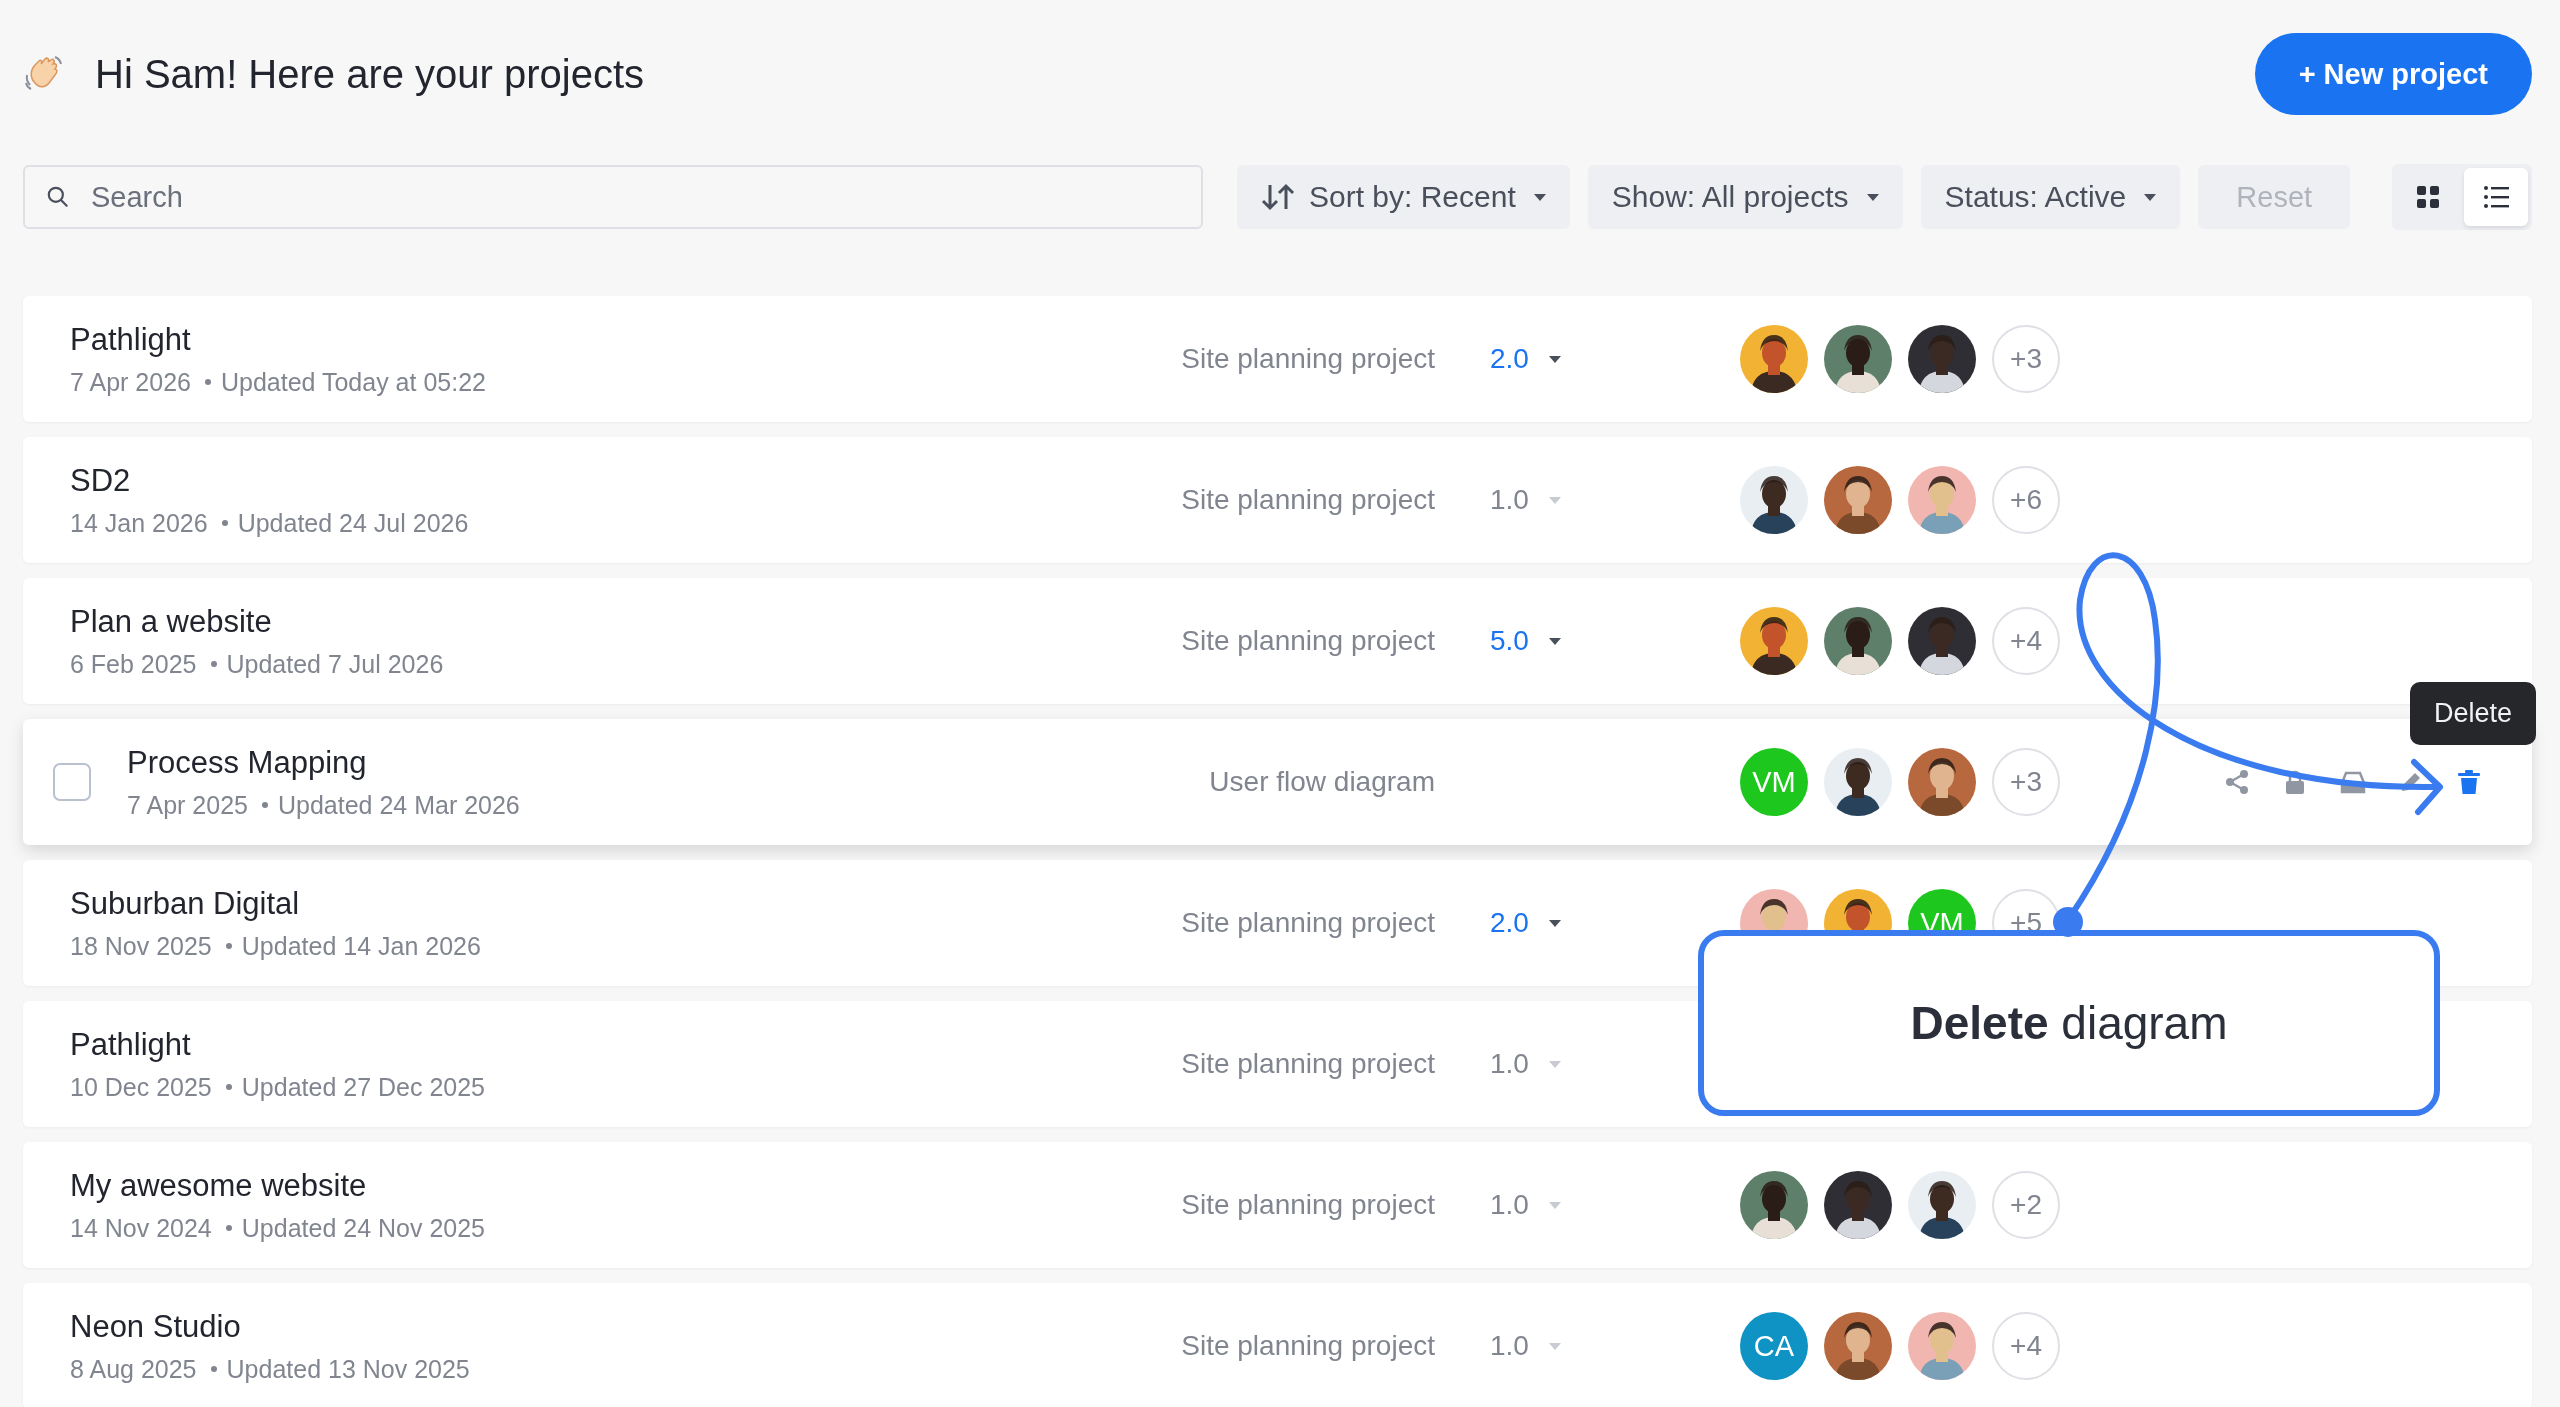 The width and height of the screenshot is (2560, 1407). Describe the element at coordinates (510, 1185) in the screenshot. I see `project-name: My awesome website` at that location.